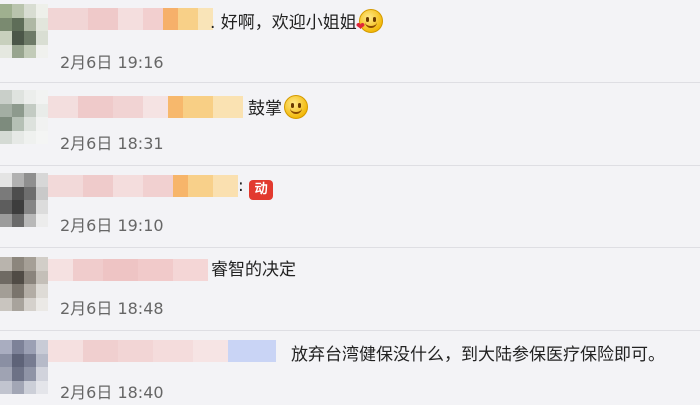 Image resolution: width=700 pixels, height=405 pixels. Describe the element at coordinates (296, 21) in the screenshot. I see `comment-text: . 好啊，欢迎小姐姐 ❤` at that location.